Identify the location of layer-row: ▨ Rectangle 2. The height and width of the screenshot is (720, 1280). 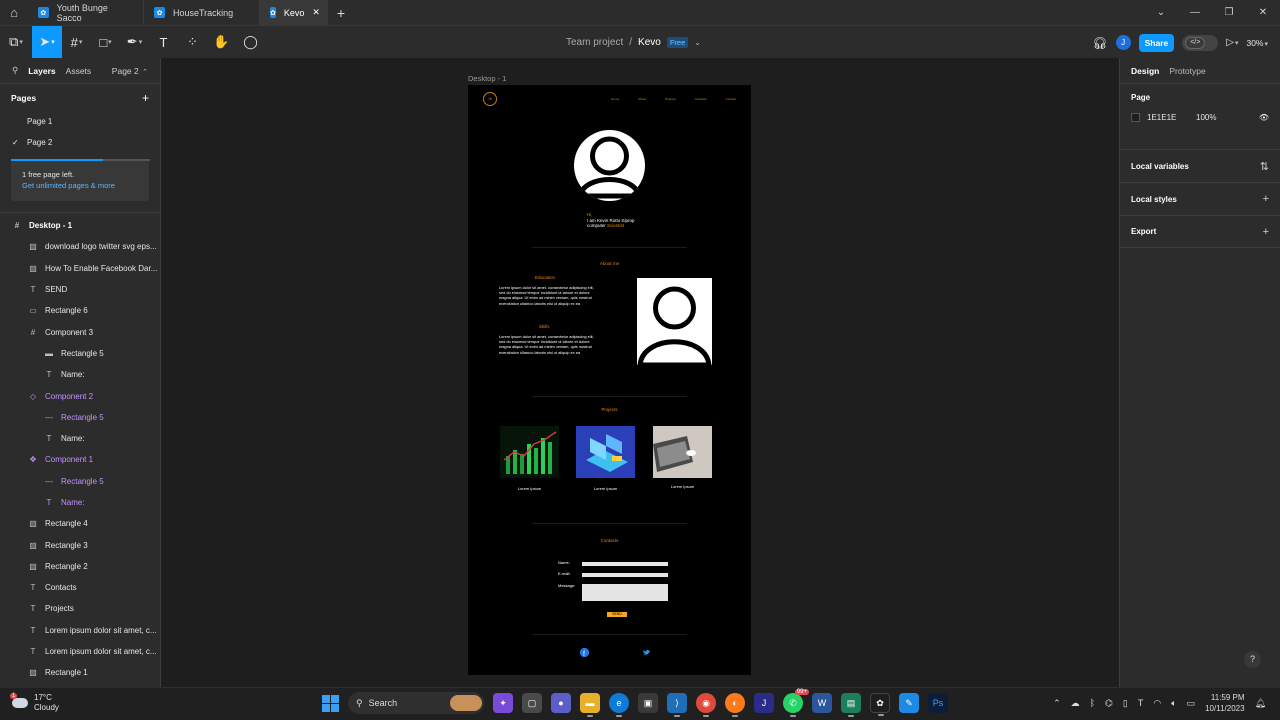
(80, 566).